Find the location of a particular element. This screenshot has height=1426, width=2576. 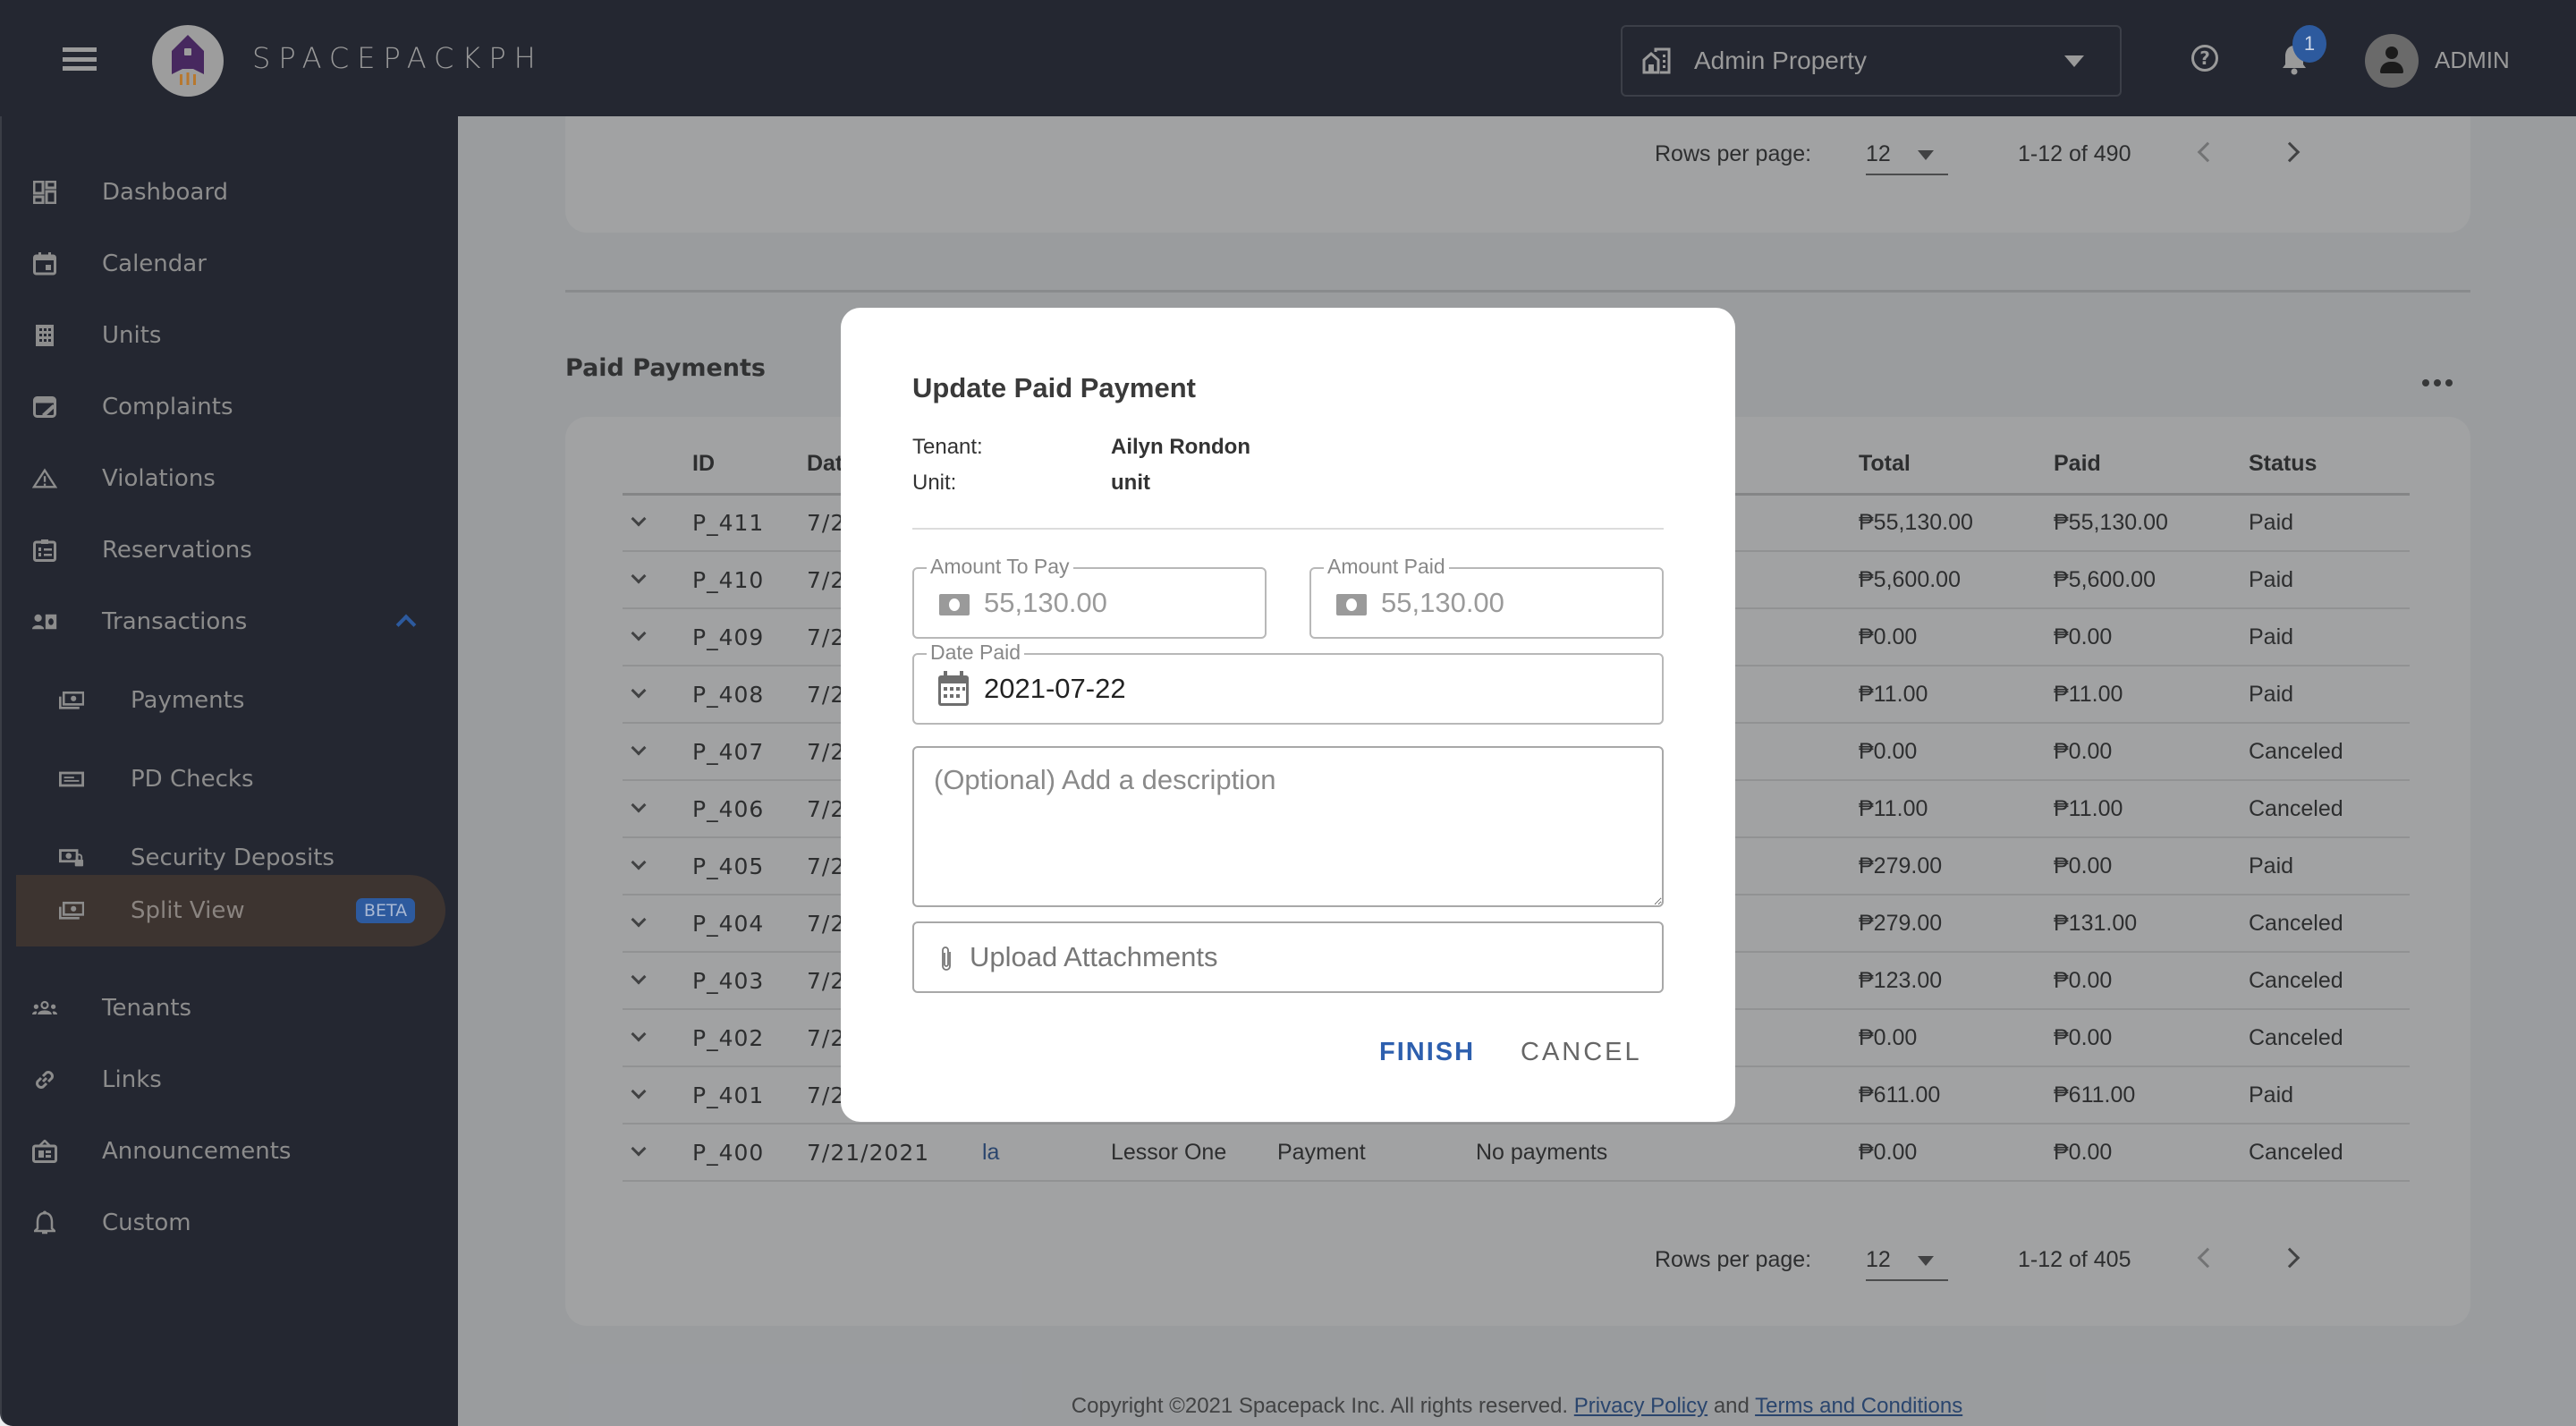

finish-button: FINISH is located at coordinates (1427, 1053).